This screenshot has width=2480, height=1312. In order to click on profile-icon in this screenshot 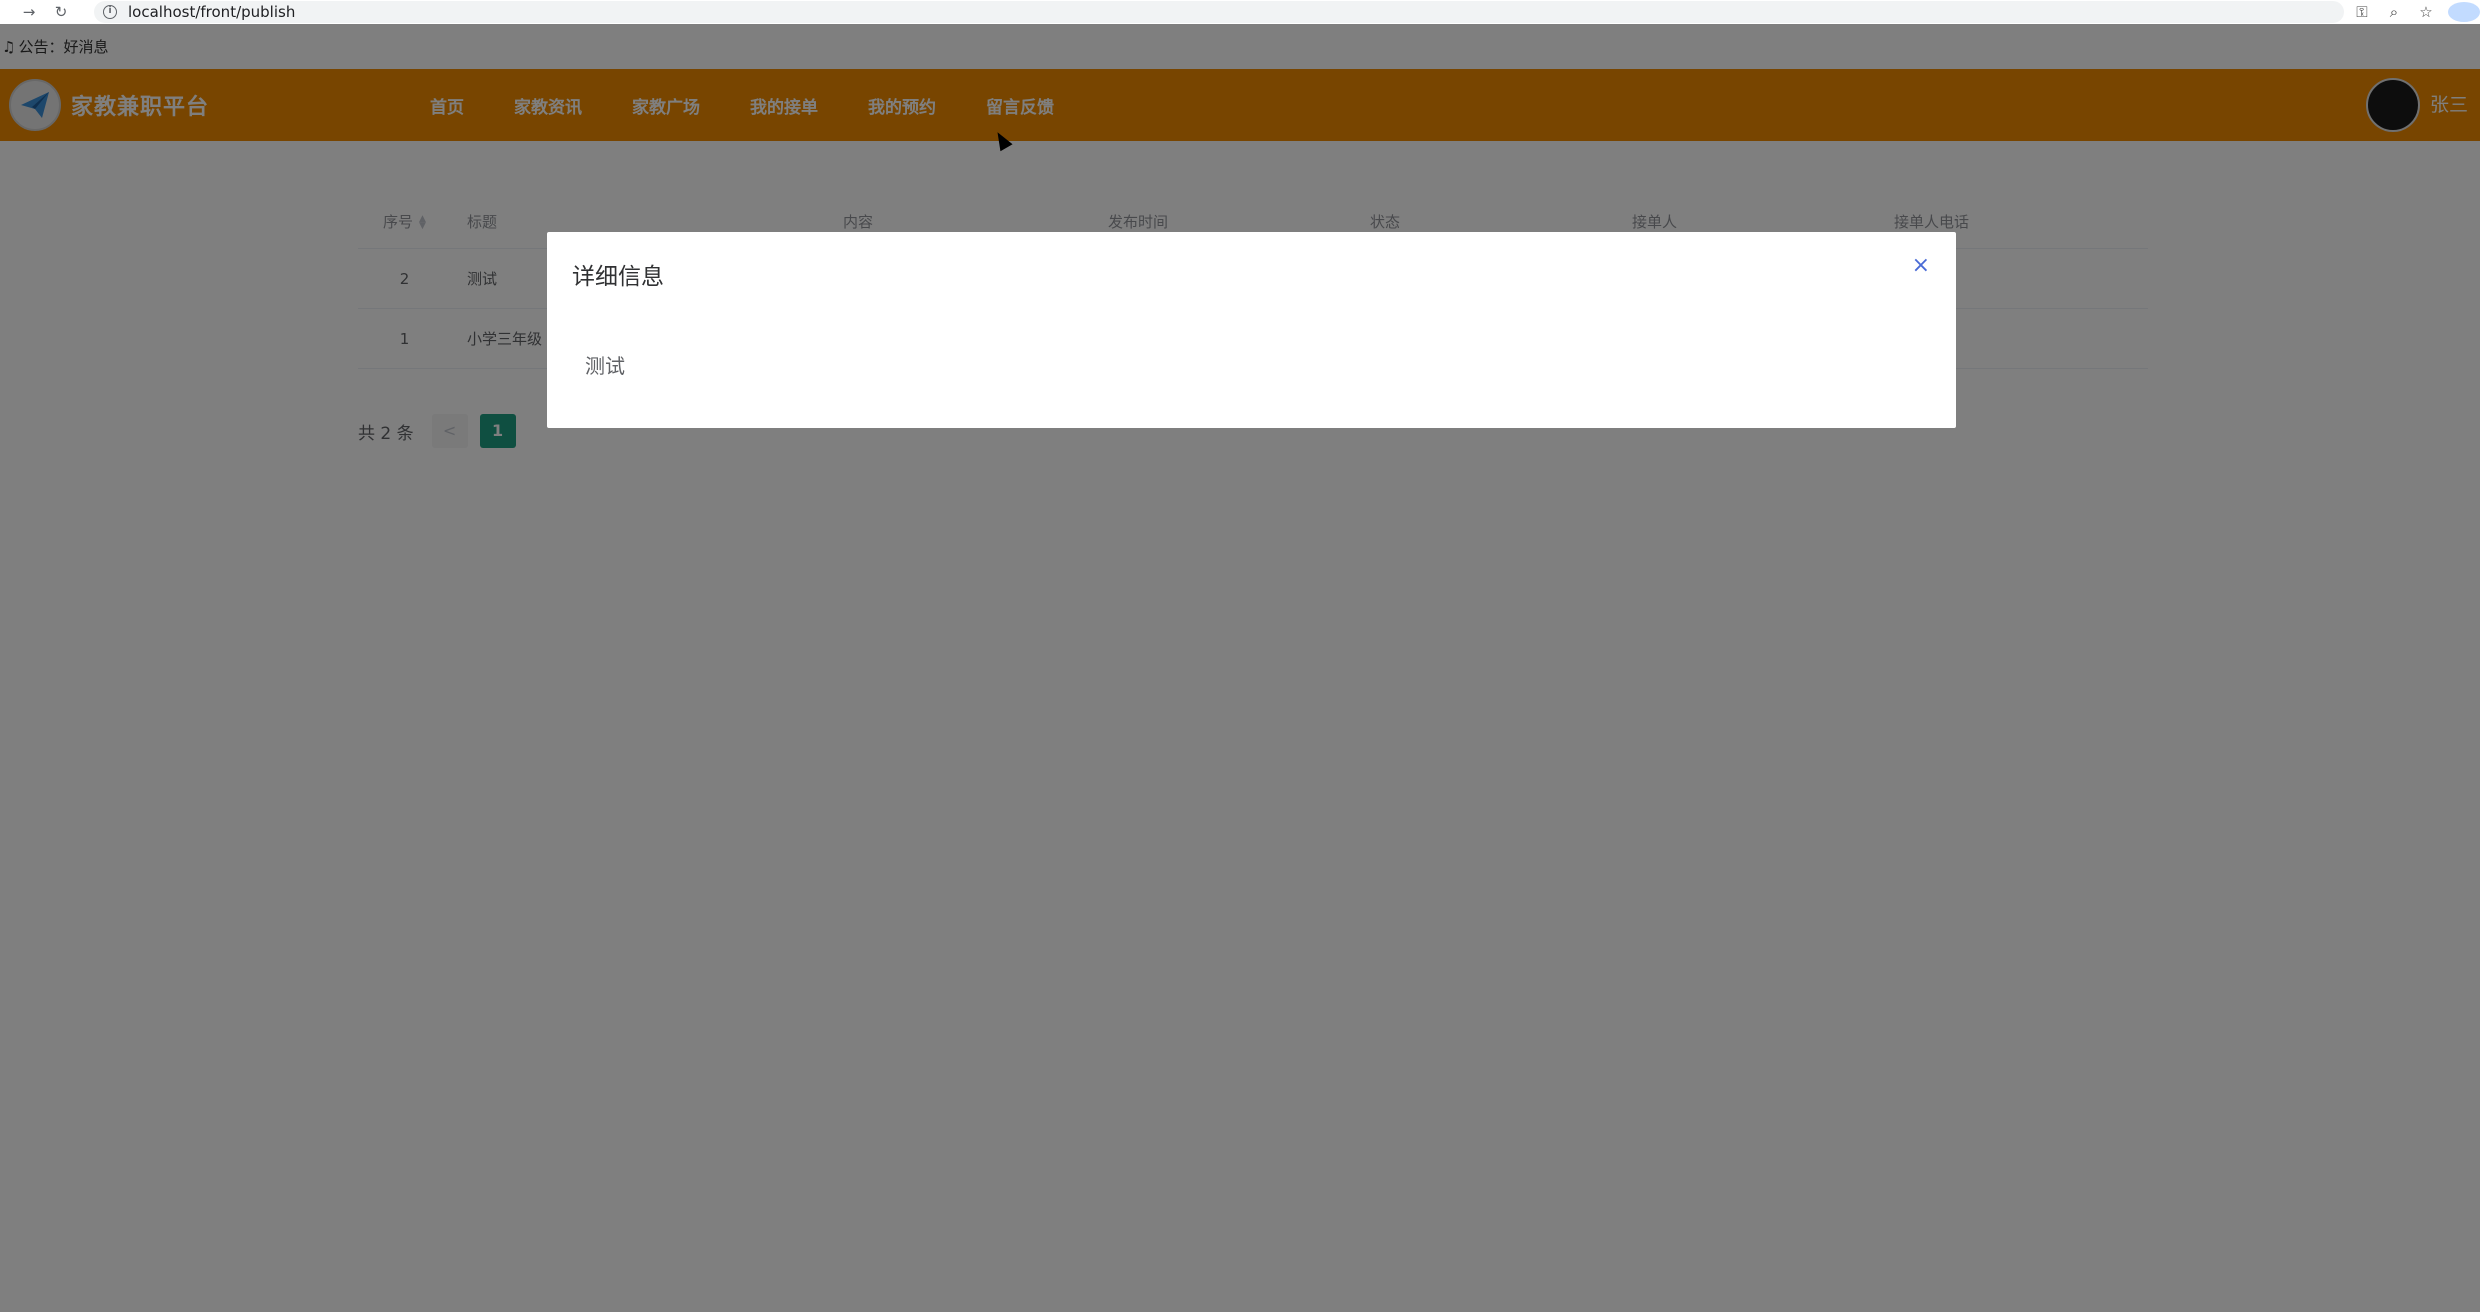, I will do `click(2464, 12)`.